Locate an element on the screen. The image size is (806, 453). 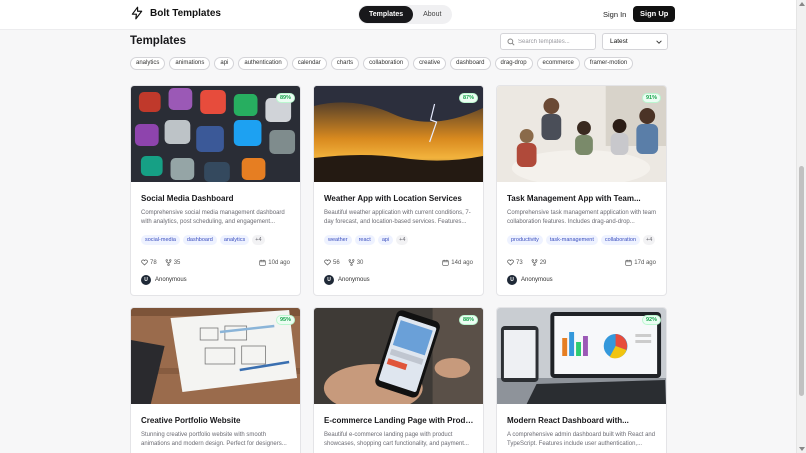
search-box is located at coordinates (548, 41).